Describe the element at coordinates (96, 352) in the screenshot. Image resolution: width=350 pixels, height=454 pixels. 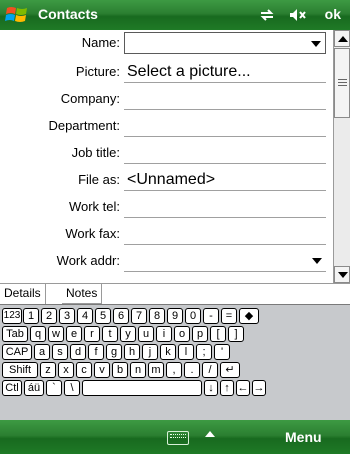
I see `key-f: f` at that location.